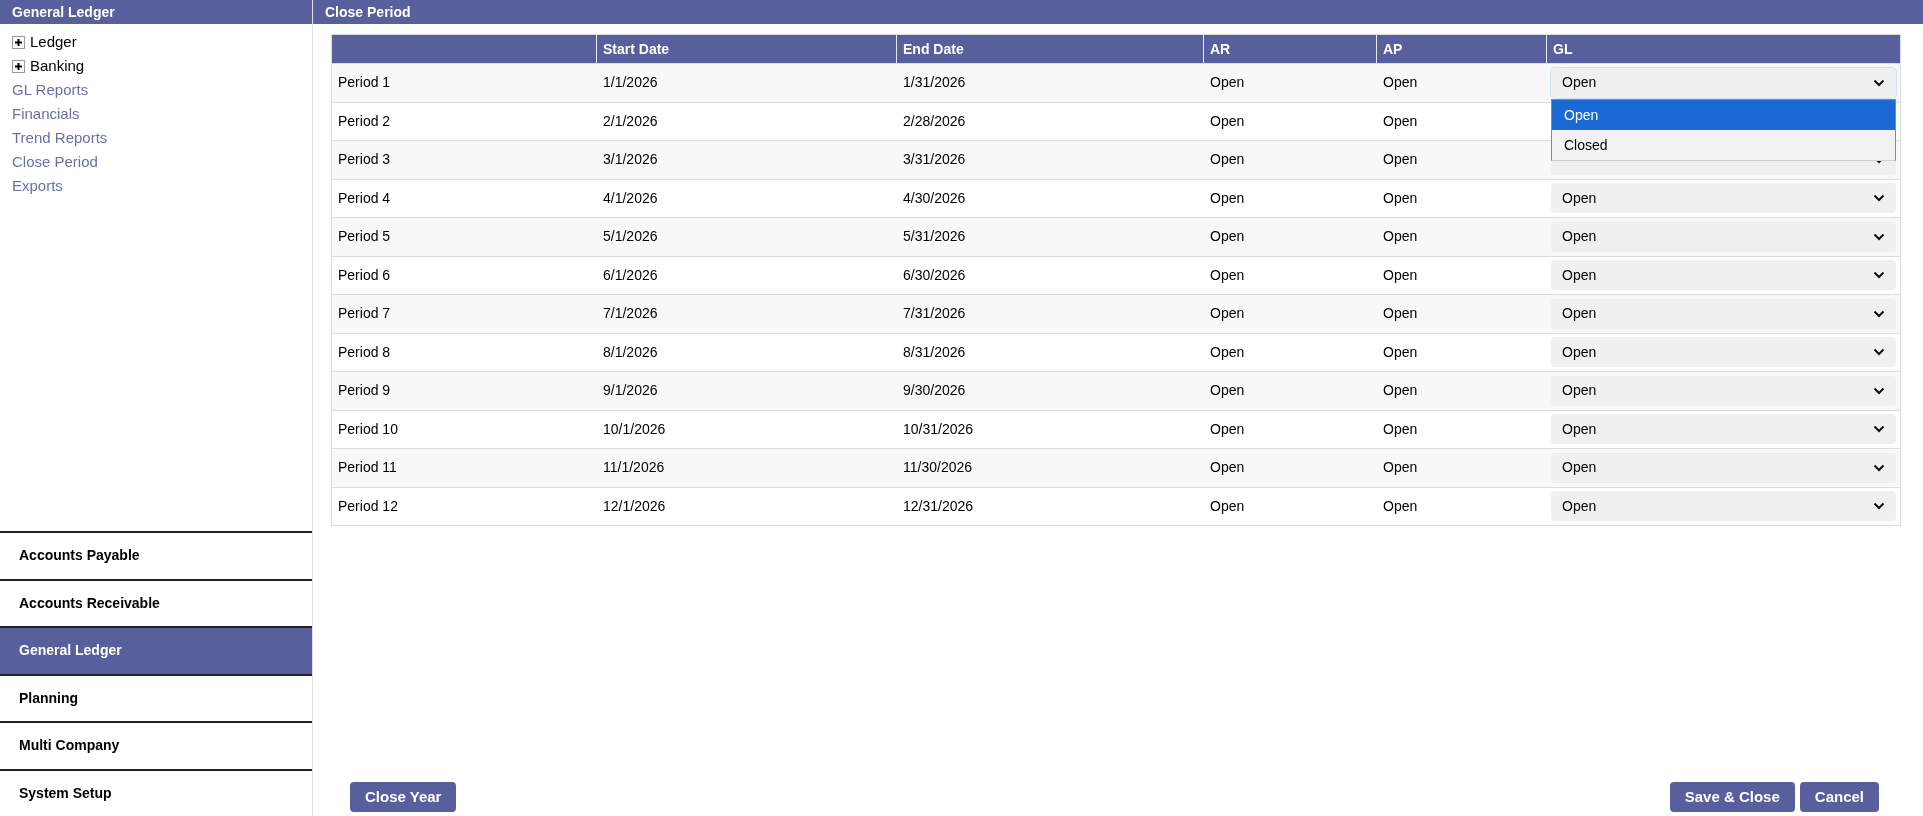 The height and width of the screenshot is (816, 1923). What do you see at coordinates (60, 138) in the screenshot?
I see `sidebar-link: Trend Reports` at bounding box center [60, 138].